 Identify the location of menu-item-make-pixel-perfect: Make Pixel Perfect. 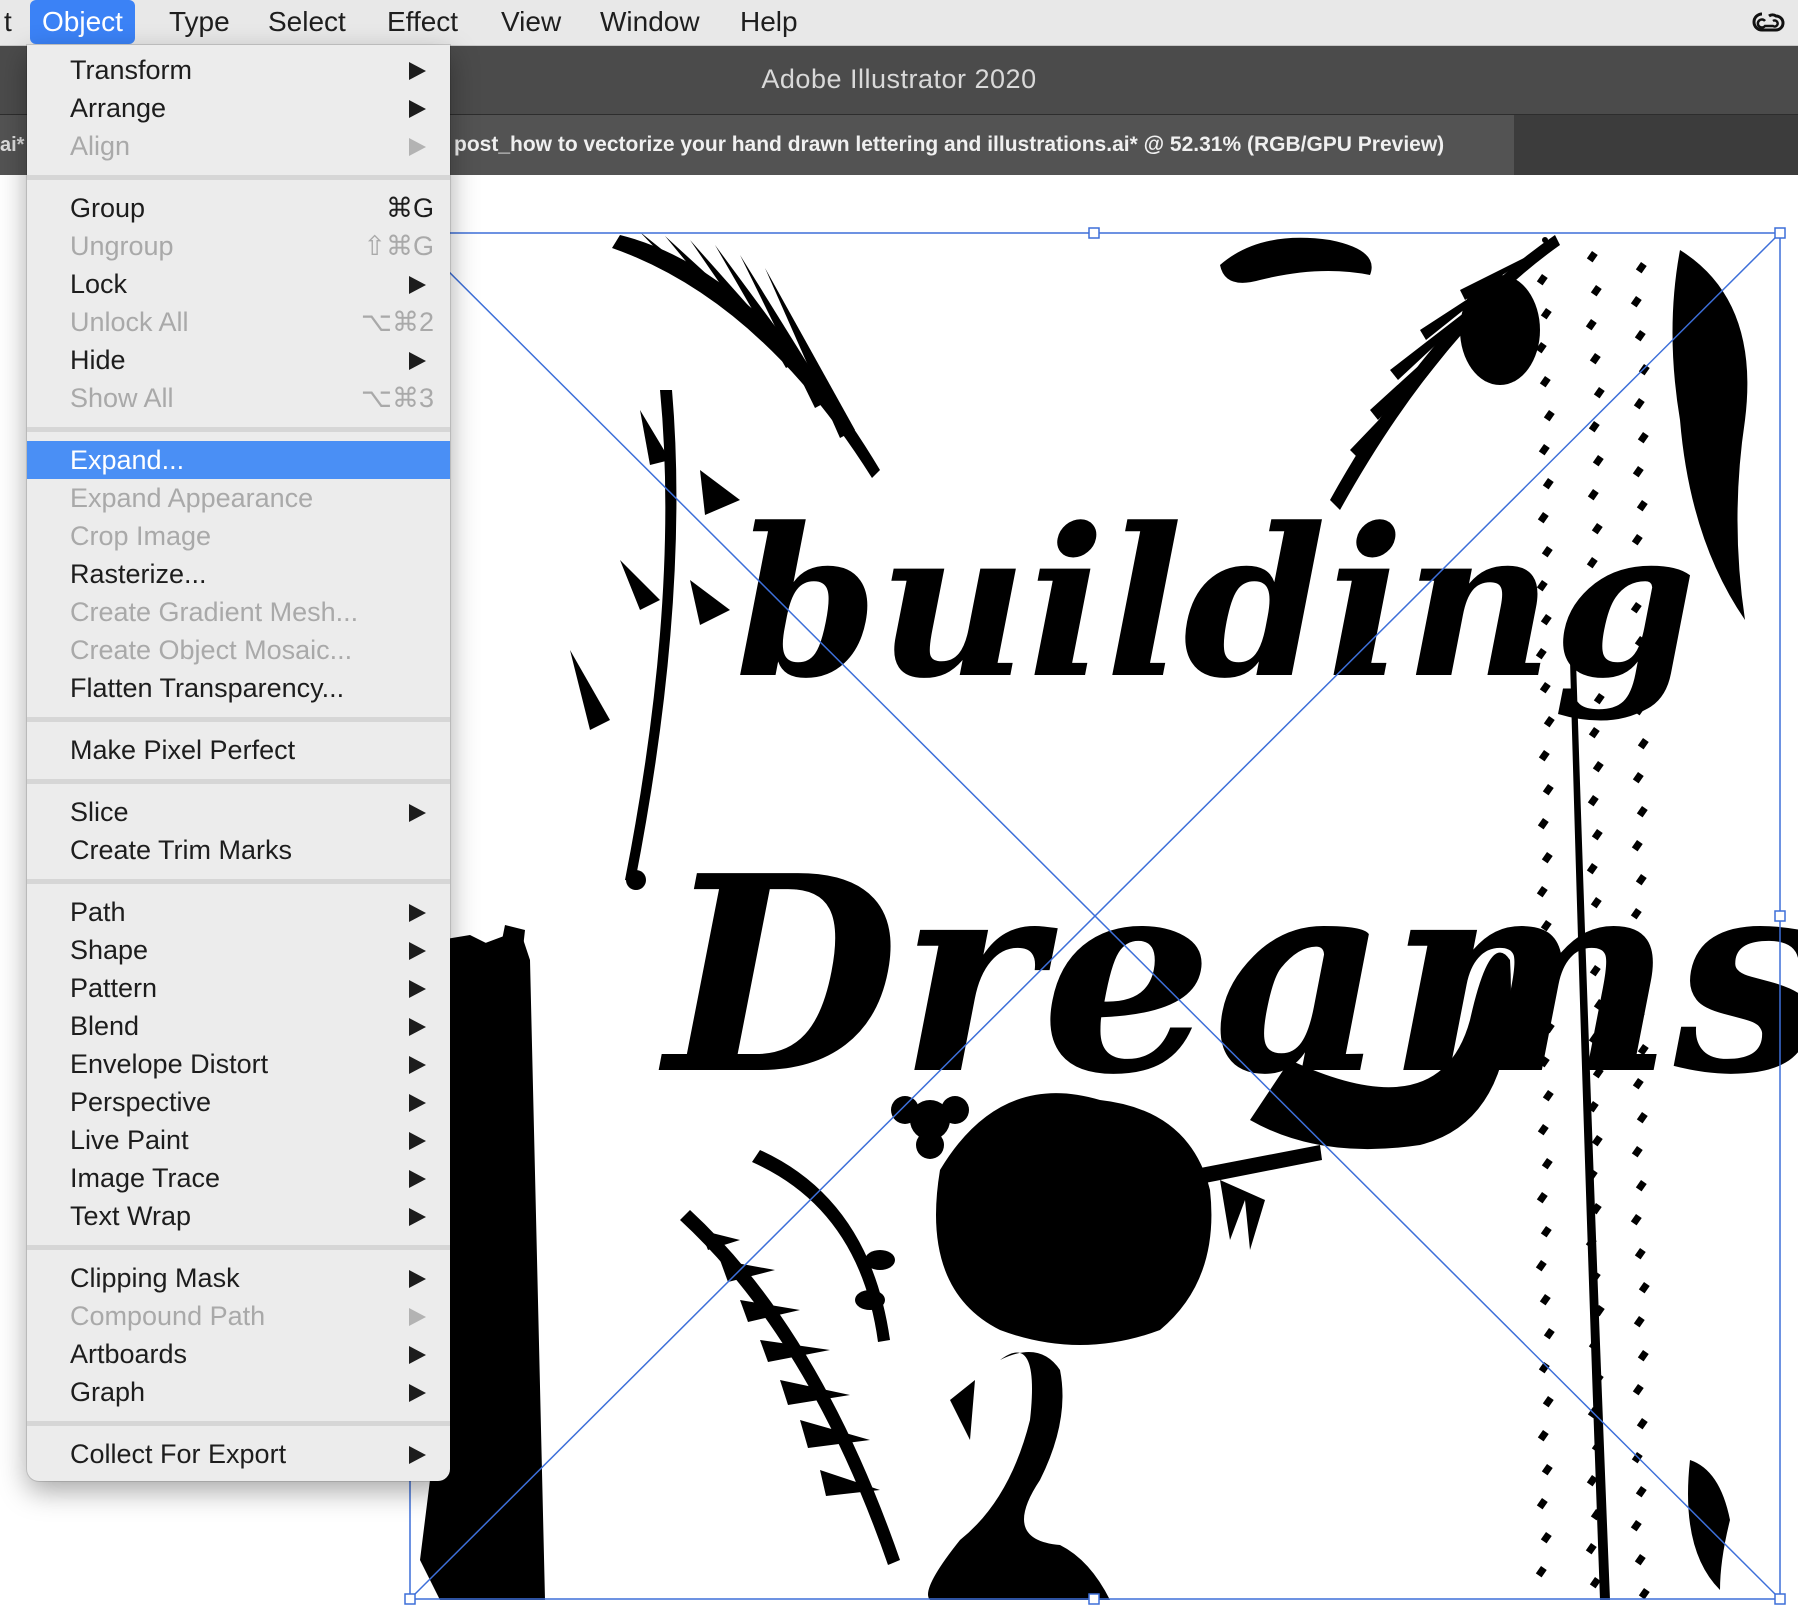
(238, 750).